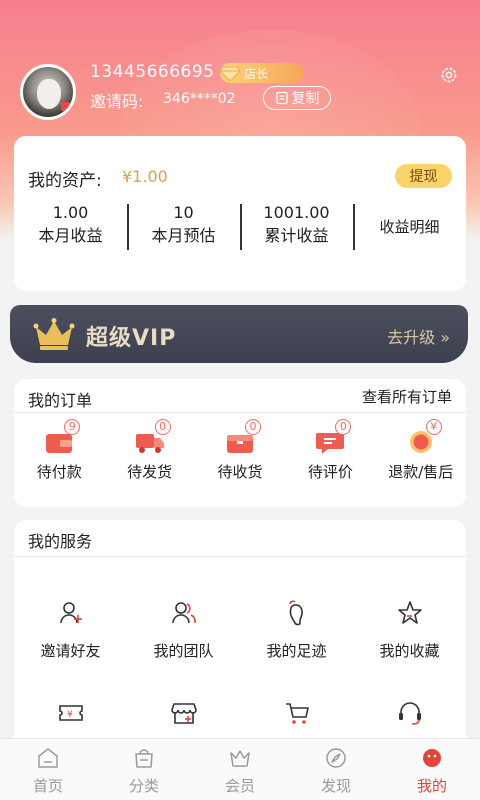  I want to click on member-badge: 店长, so click(262, 73).